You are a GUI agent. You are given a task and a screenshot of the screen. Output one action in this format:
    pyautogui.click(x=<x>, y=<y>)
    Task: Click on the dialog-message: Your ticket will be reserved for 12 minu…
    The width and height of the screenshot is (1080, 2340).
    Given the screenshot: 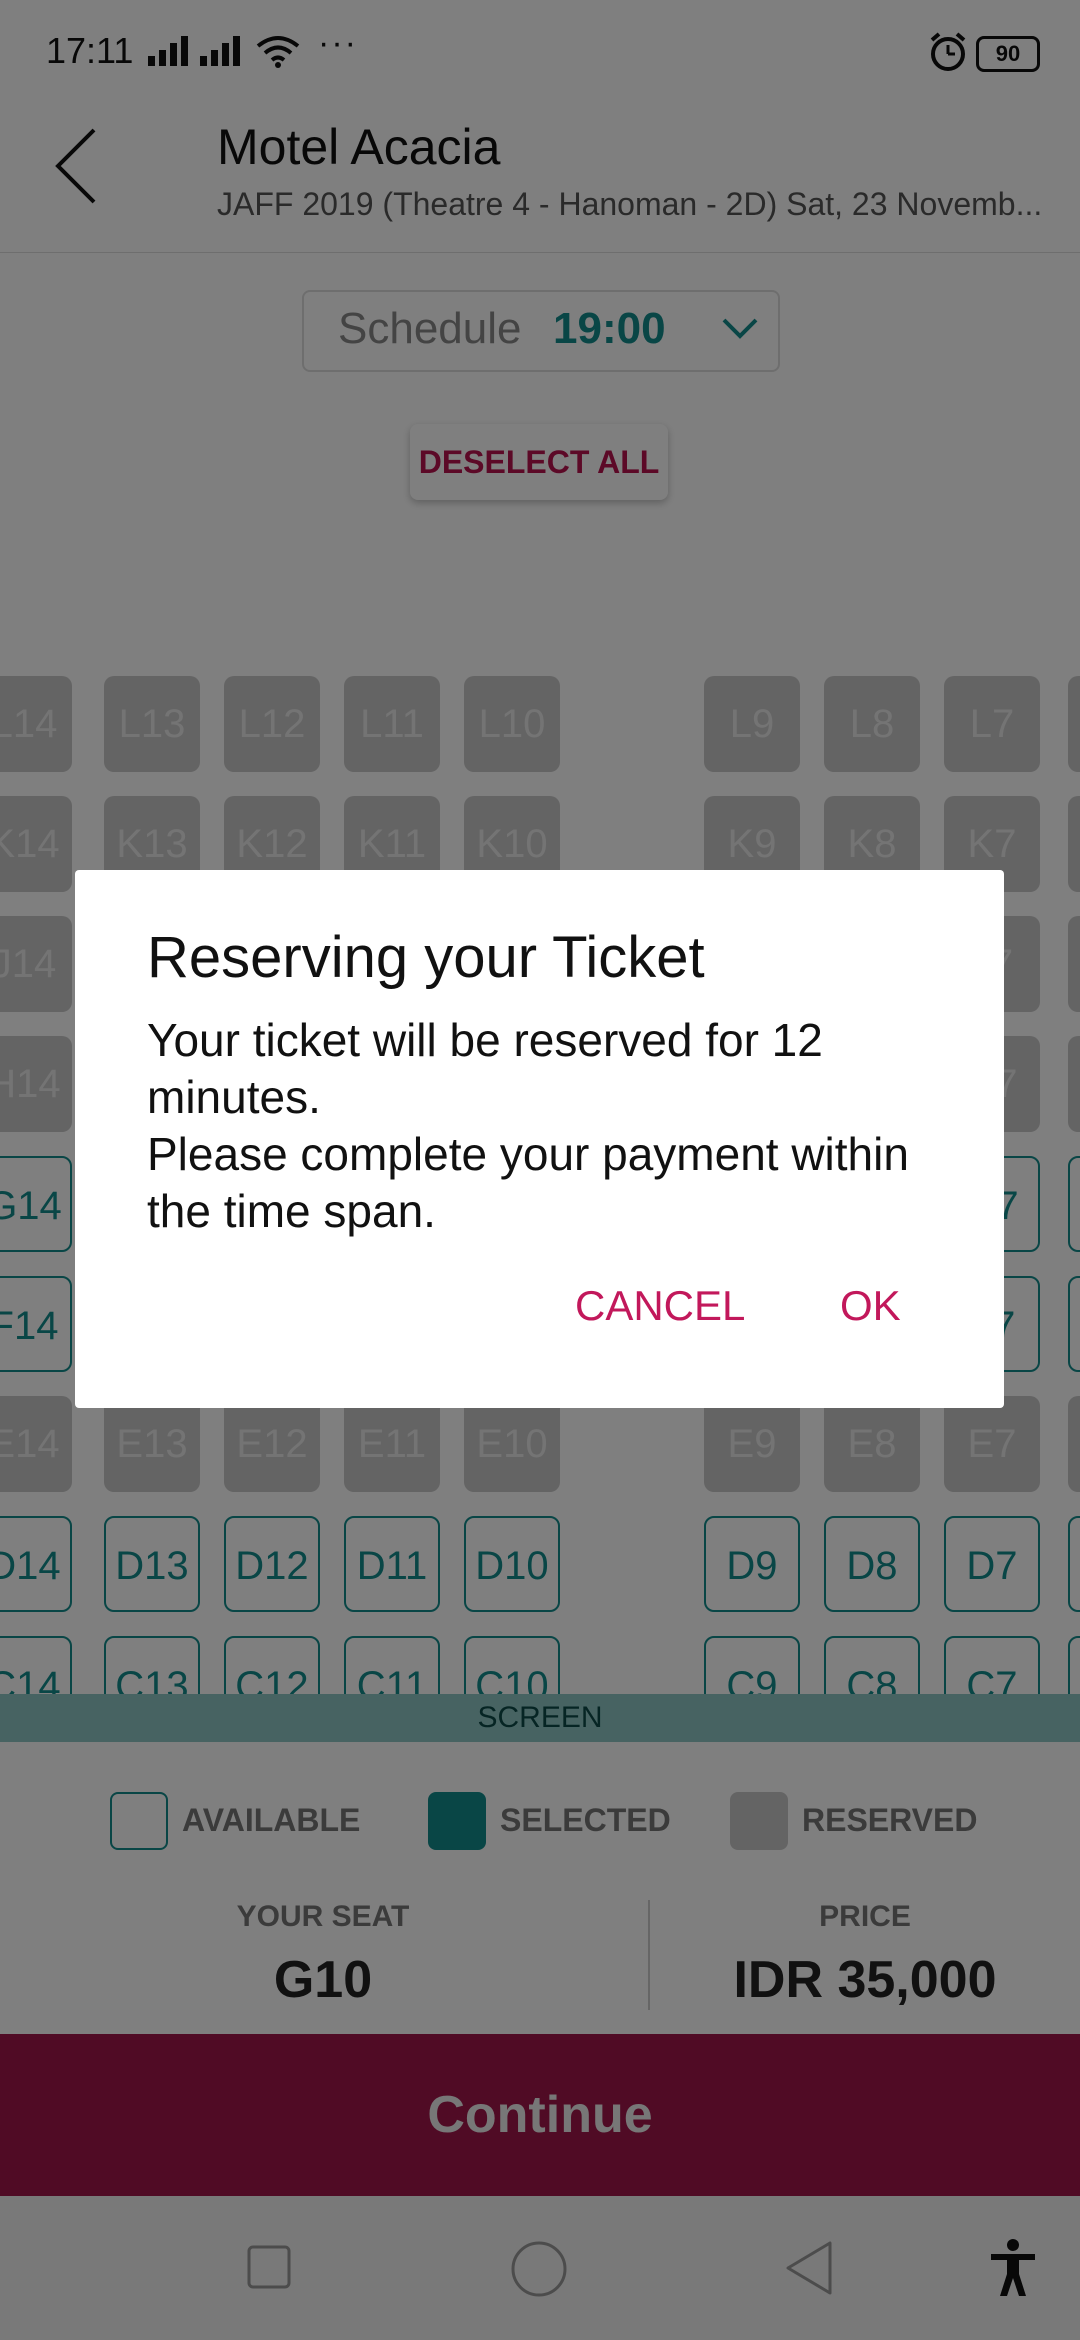 What is the action you would take?
    pyautogui.click(x=547, y=1126)
    